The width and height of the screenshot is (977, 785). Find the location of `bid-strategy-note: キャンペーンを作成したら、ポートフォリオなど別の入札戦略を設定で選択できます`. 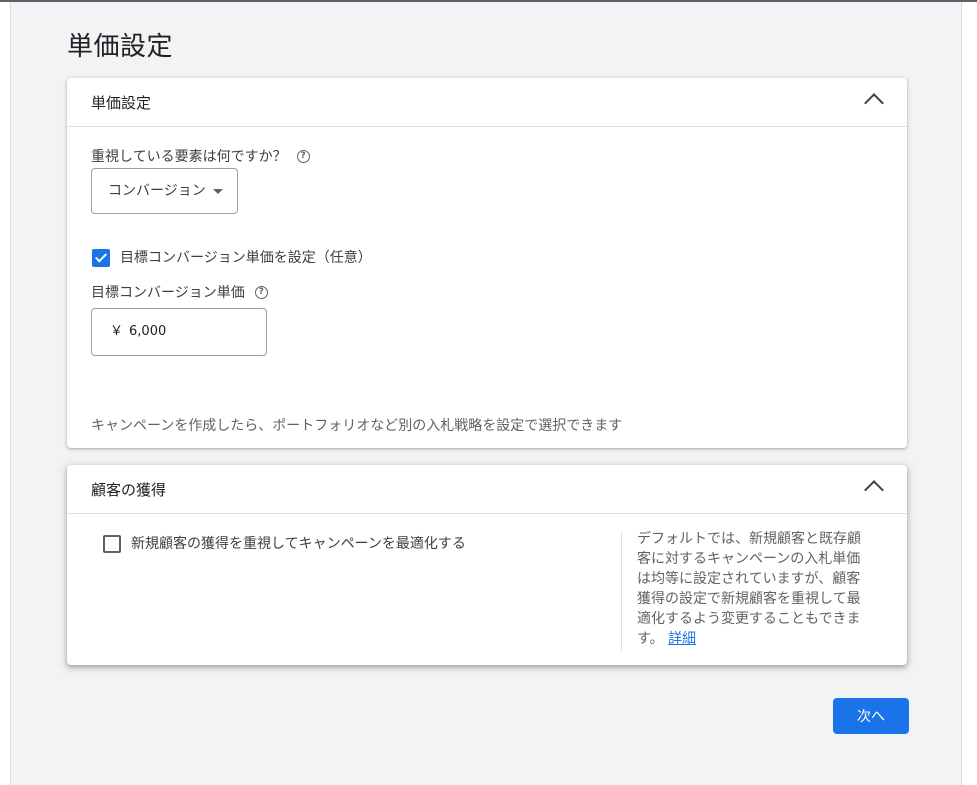

bid-strategy-note: キャンペーンを作成したら、ポートフォリオなど別の入札戦略を設定で選択できます is located at coordinates (357, 426).